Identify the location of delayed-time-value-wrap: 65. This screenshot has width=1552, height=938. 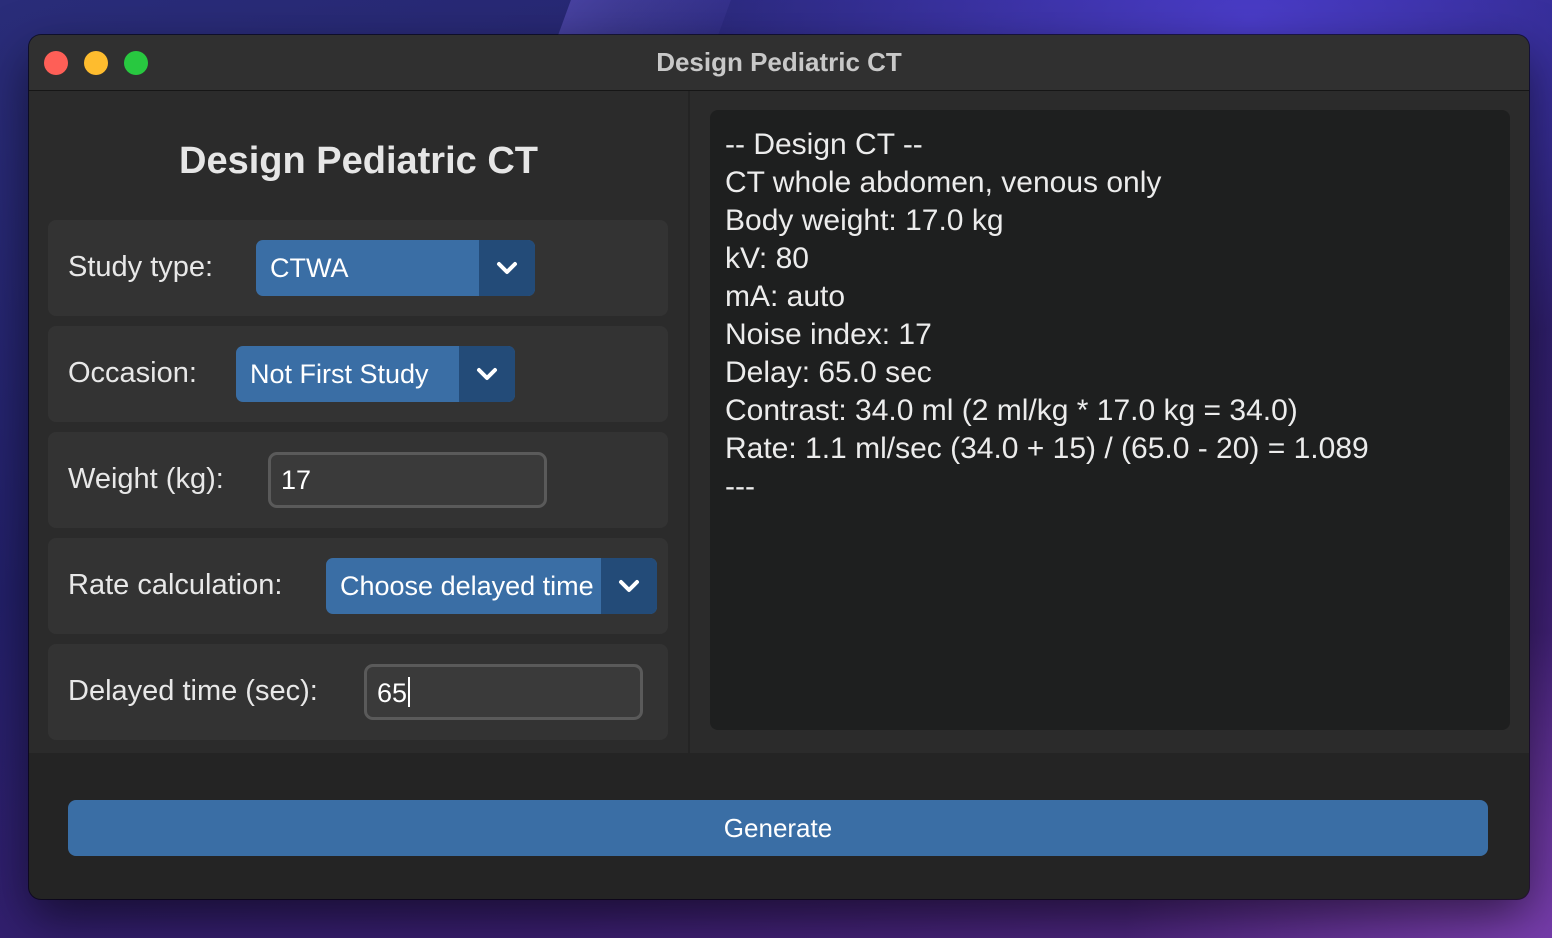
(394, 693).